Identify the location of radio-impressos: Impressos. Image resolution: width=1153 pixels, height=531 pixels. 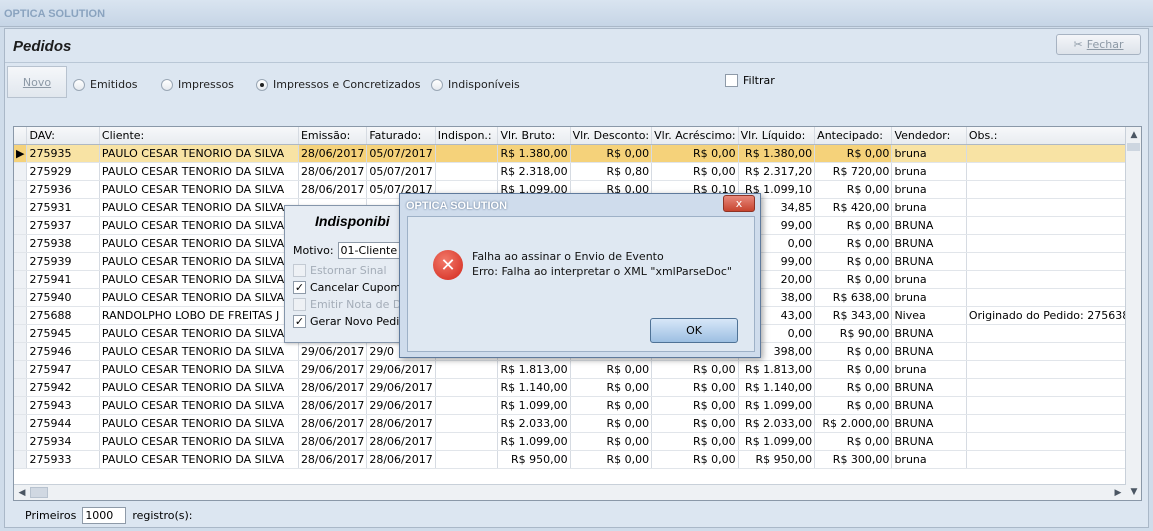
(197, 84).